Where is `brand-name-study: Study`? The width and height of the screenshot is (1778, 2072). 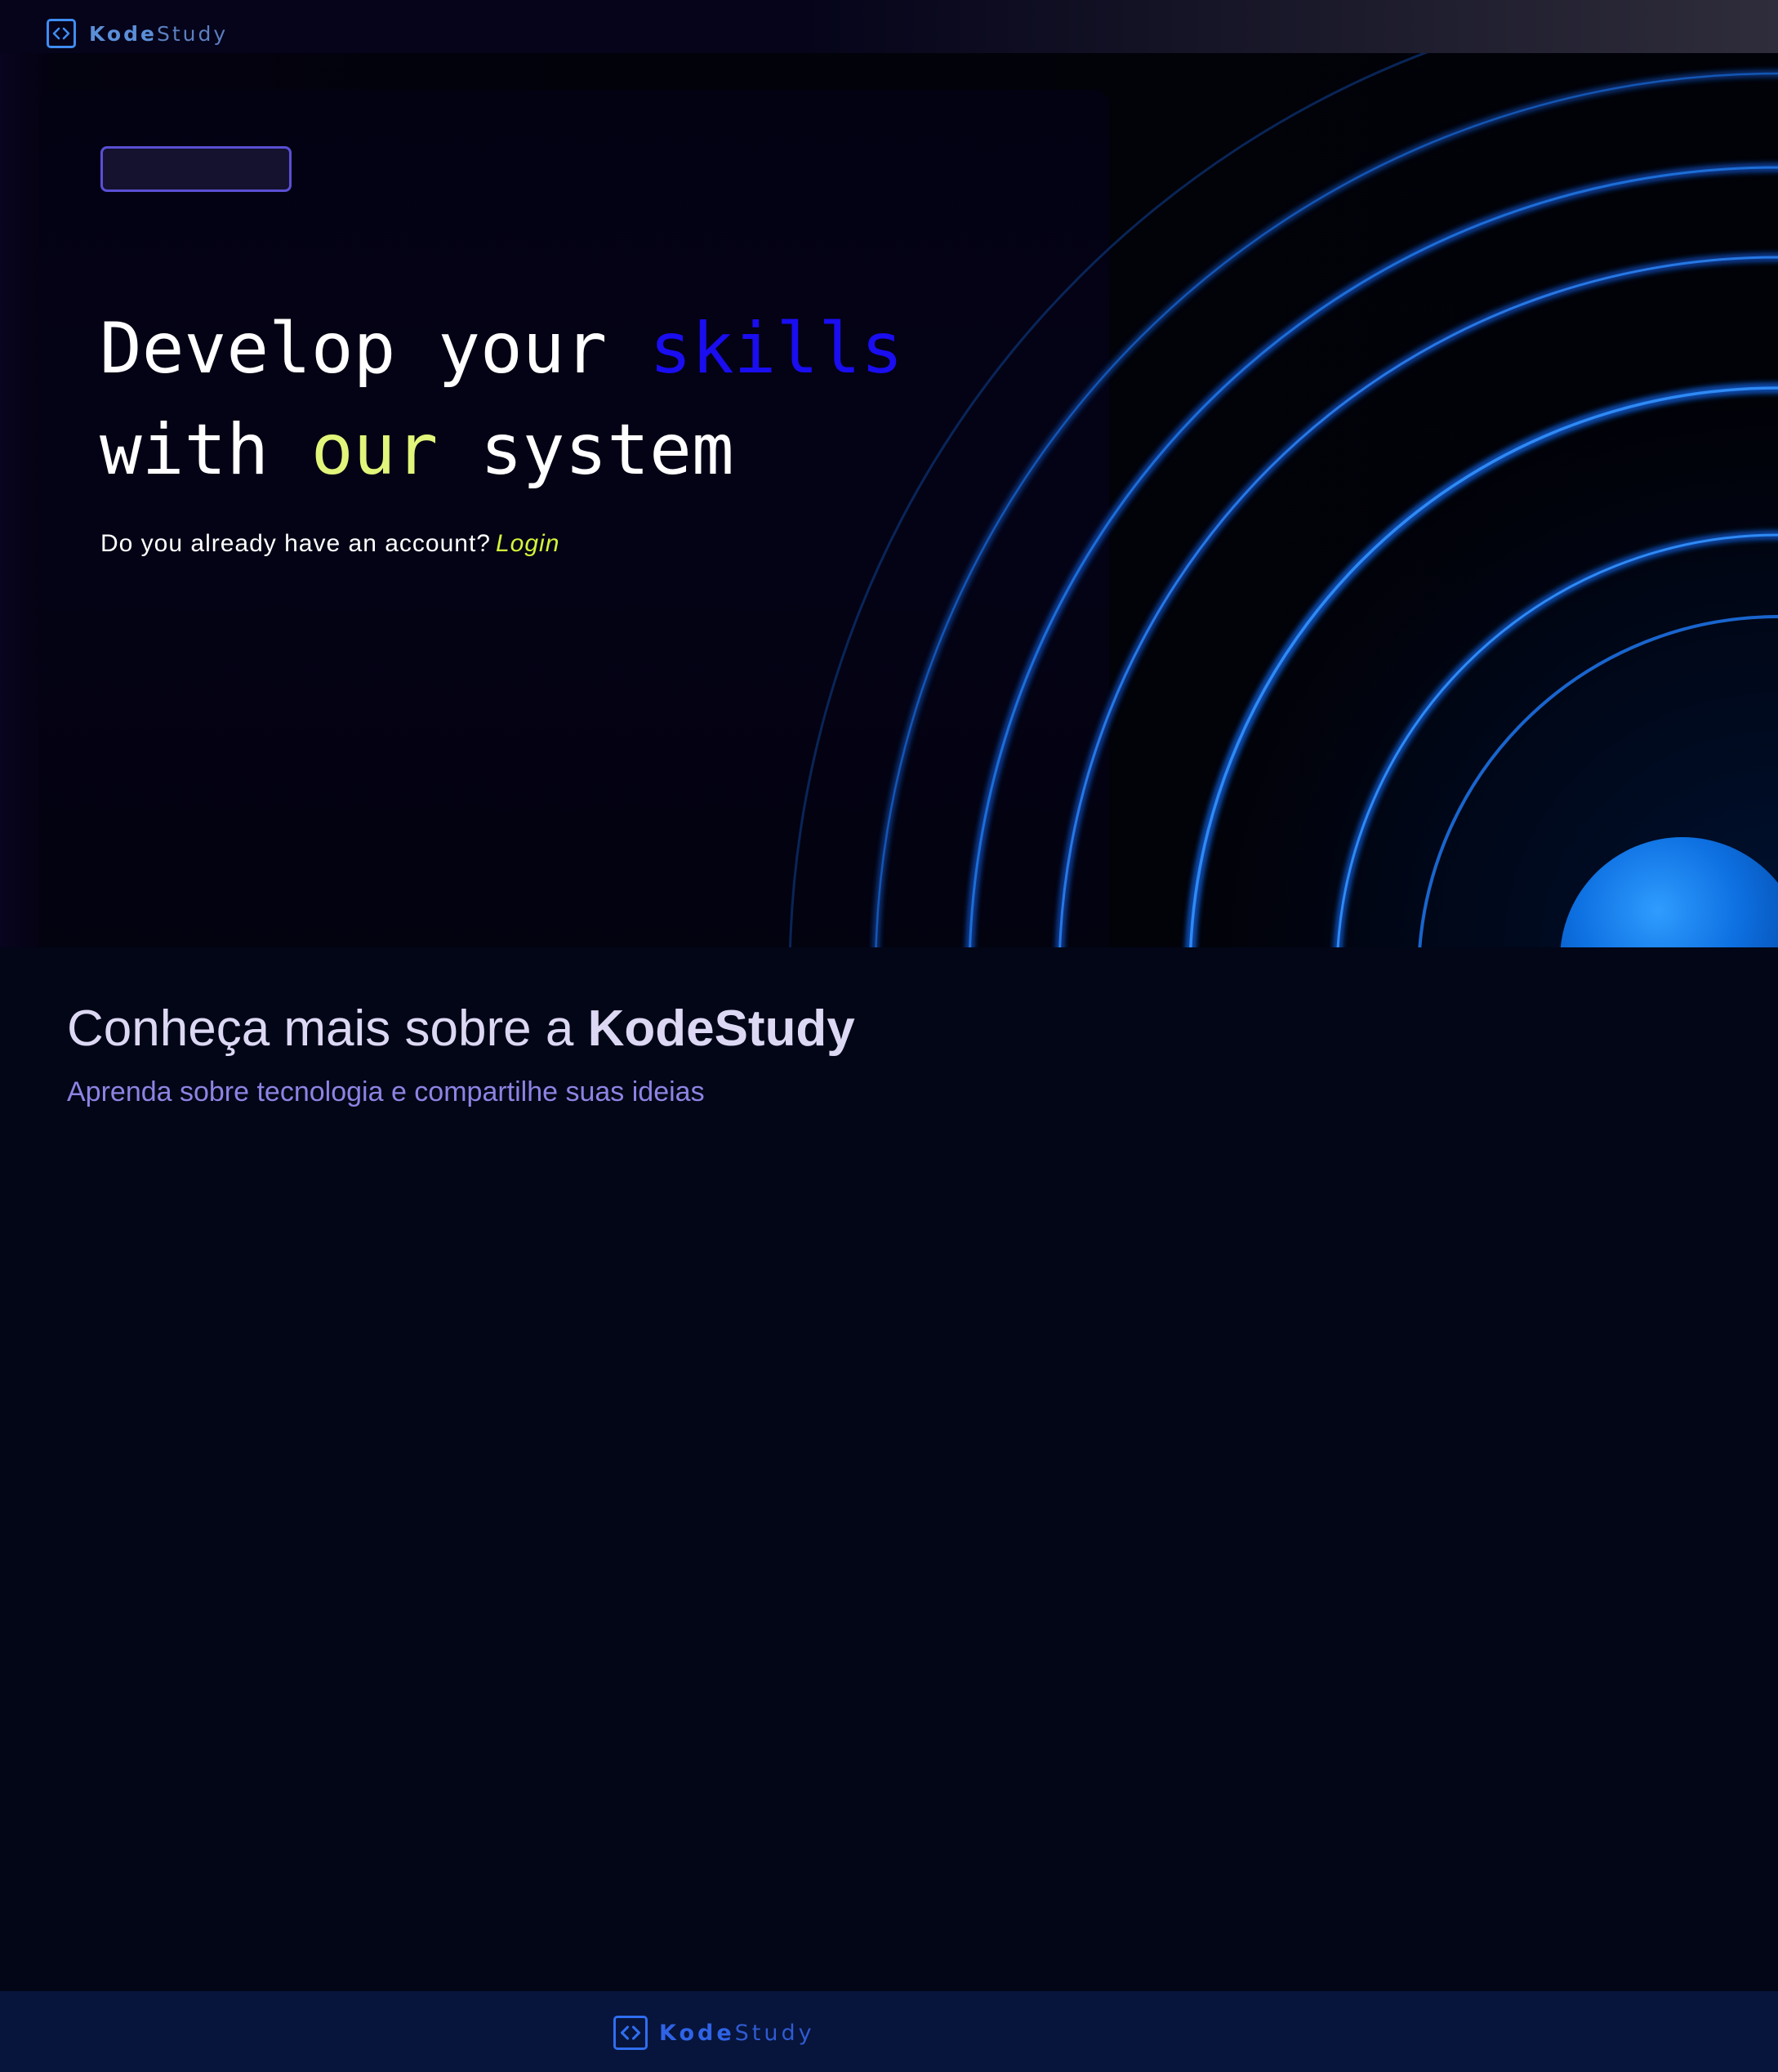 brand-name-study: Study is located at coordinates (193, 33).